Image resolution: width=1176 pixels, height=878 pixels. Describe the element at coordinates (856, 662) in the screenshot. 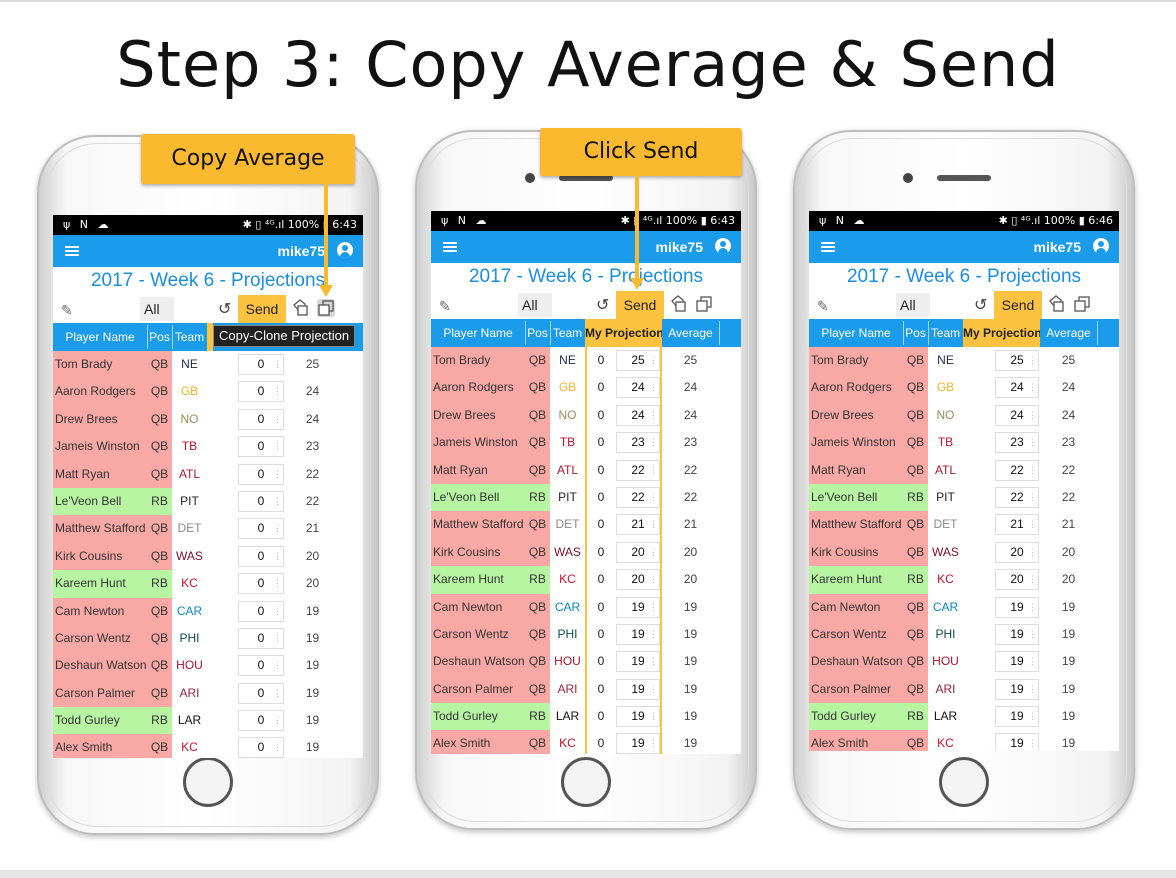

I see `player-name: Deshaun Watson` at that location.